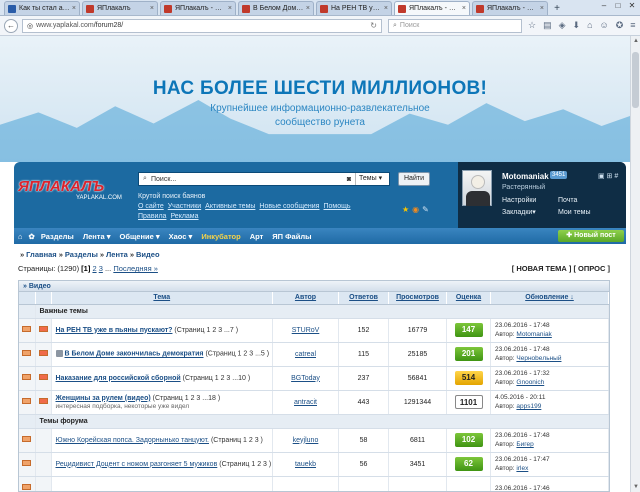 Image resolution: width=640 pixels, height=492 pixels. Describe the element at coordinates (118, 378) in the screenshot. I see `topic-title-link: Наказание для российской сборной` at that location.